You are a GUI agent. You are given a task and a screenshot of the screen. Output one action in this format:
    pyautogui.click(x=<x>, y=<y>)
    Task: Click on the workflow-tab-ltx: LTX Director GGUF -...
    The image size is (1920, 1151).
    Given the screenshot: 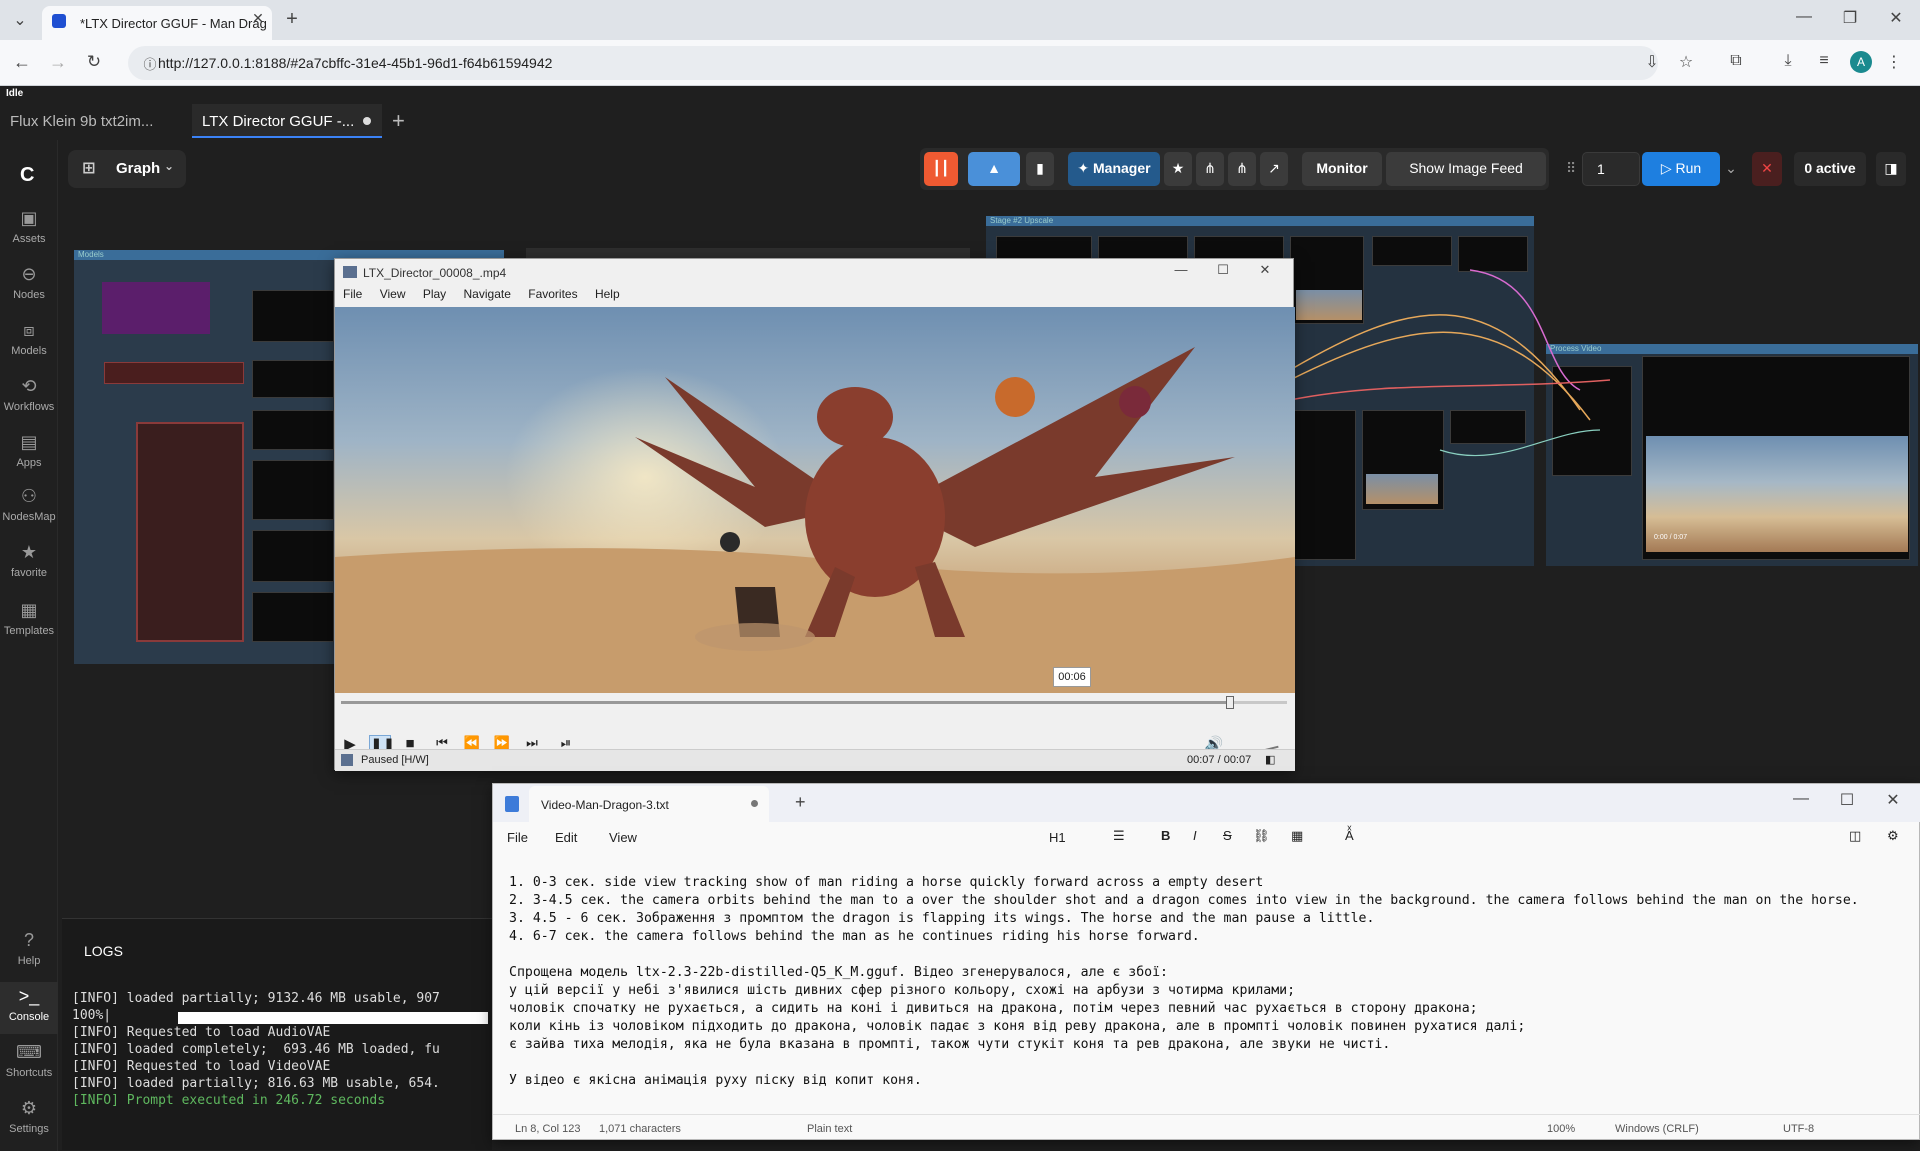 What is the action you would take?
    pyautogui.click(x=287, y=121)
    